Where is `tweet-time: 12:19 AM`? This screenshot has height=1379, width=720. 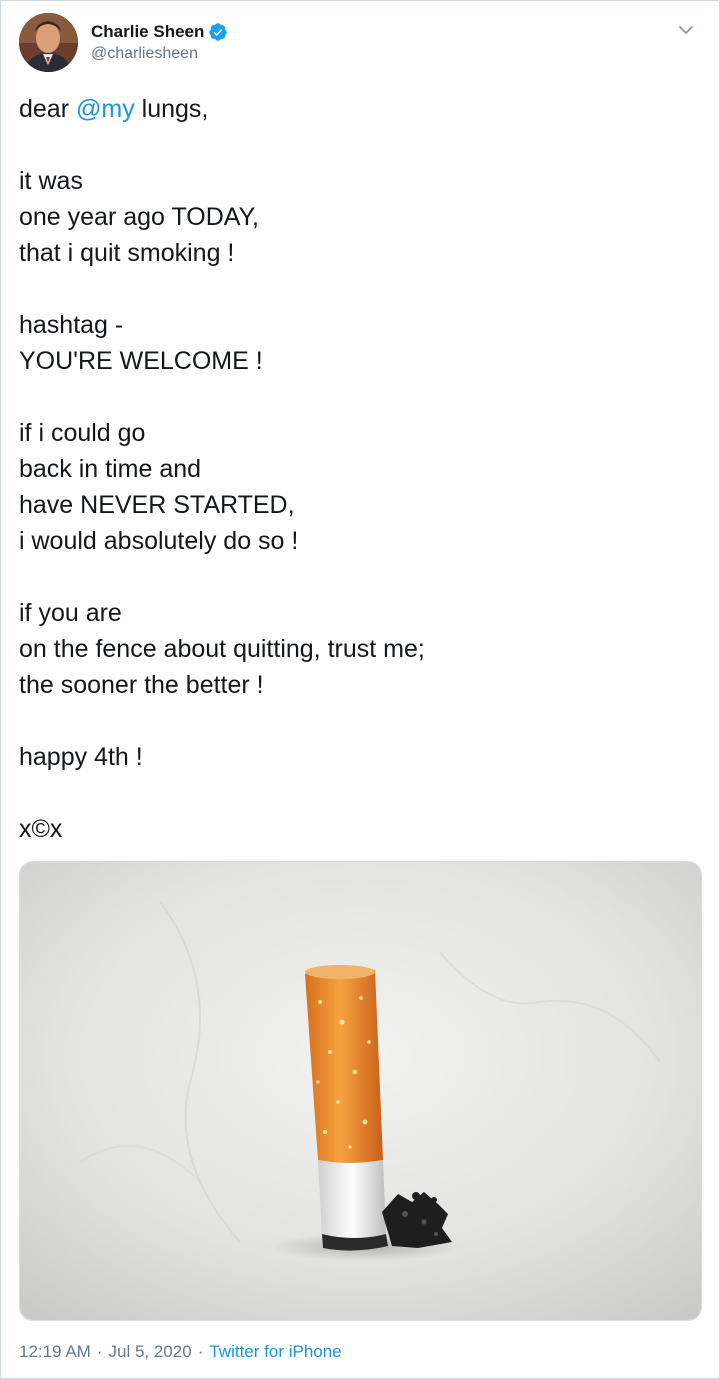 tweet-time: 12:19 AM is located at coordinates (55, 1351).